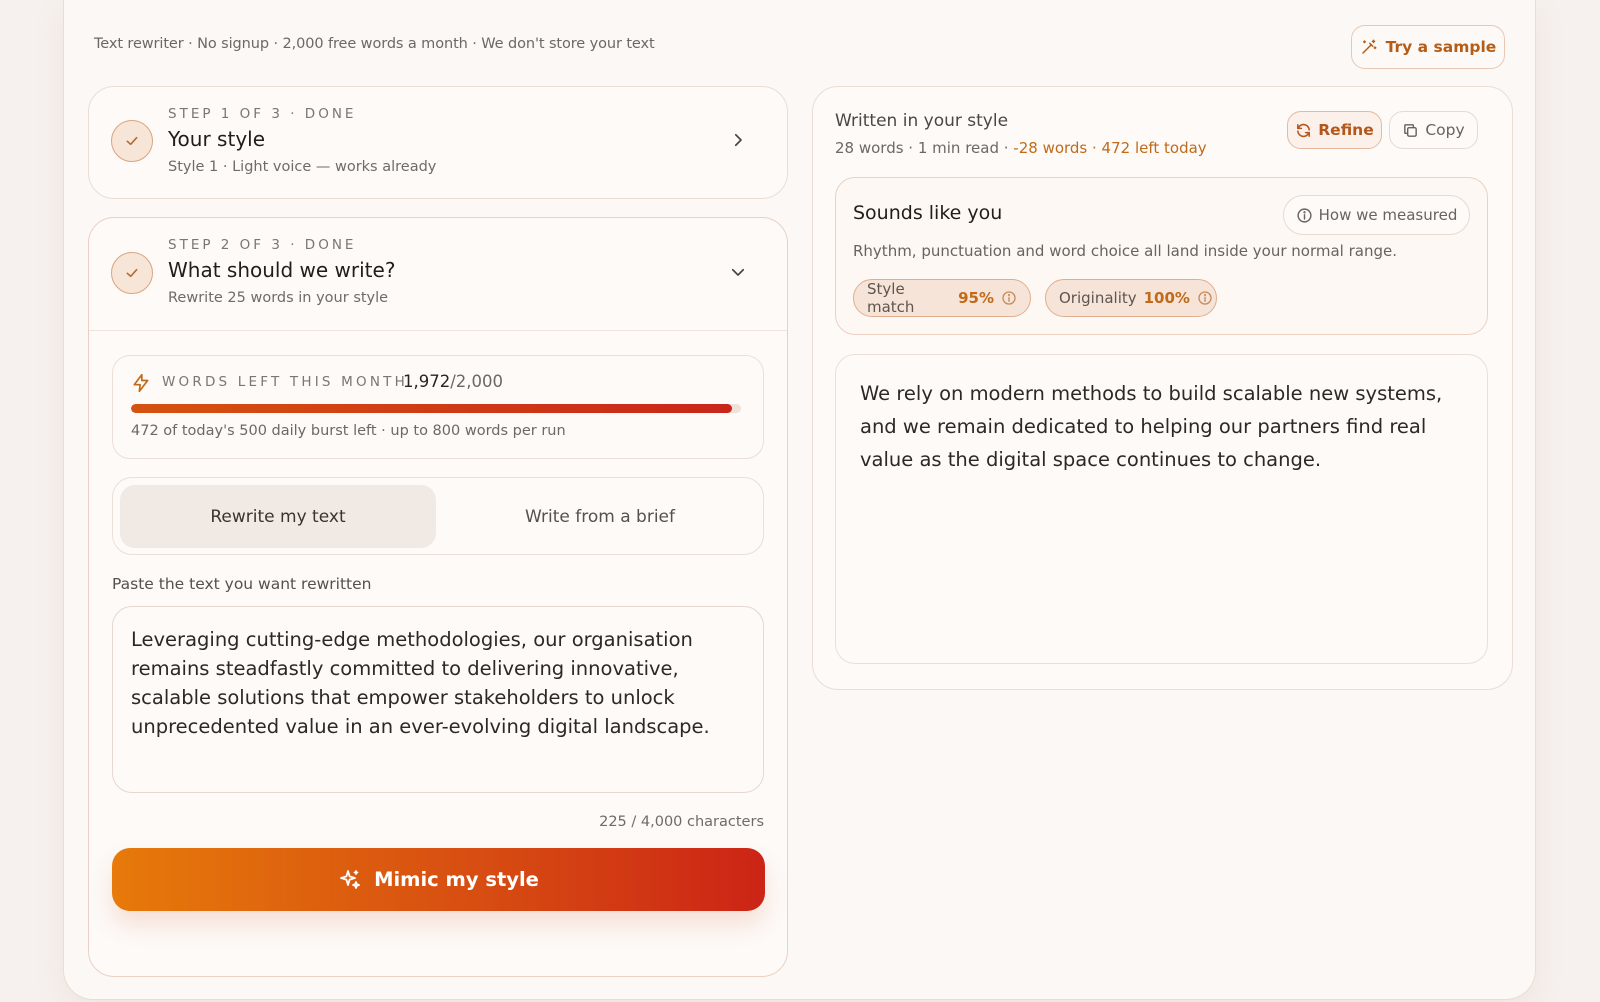 Image resolution: width=1600 pixels, height=1002 pixels. Describe the element at coordinates (1445, 130) in the screenshot. I see `copy-label: Copy` at that location.